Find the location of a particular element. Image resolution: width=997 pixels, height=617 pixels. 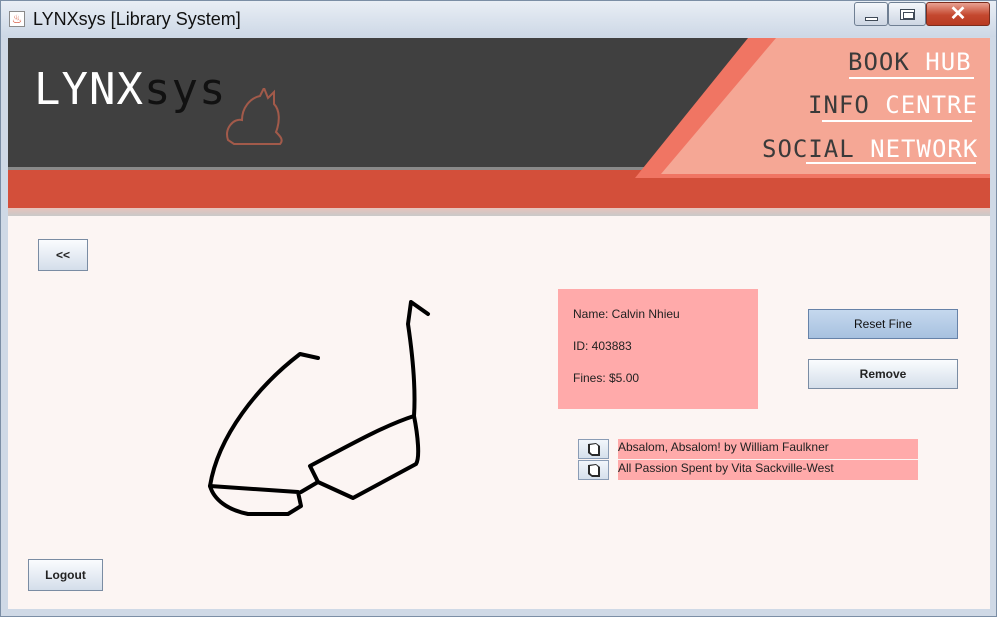

window-title: LYNXsys [Library System] is located at coordinates (137, 19).